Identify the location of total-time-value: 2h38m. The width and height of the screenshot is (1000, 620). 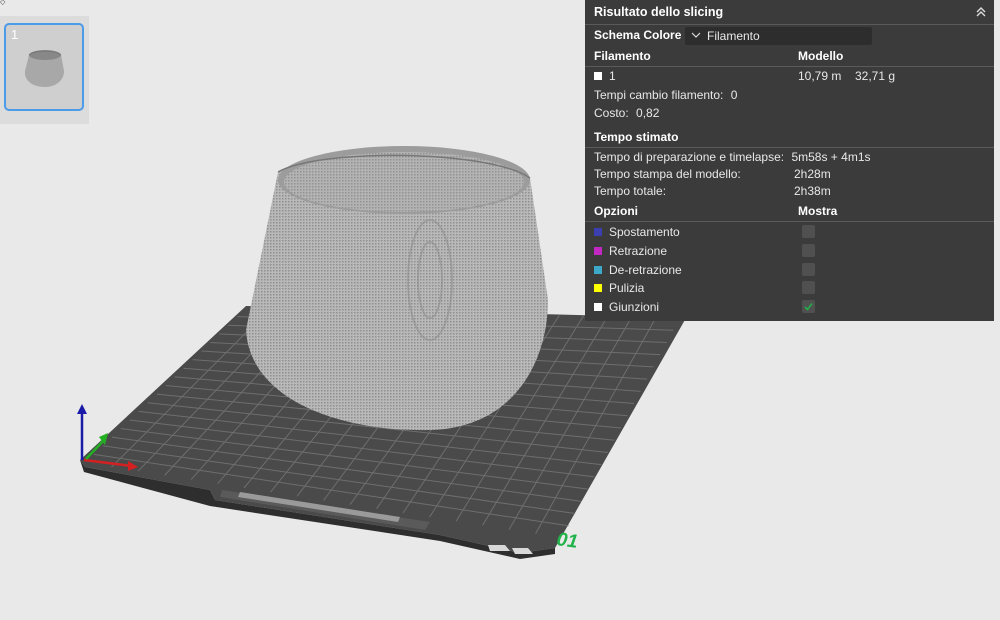
(812, 191).